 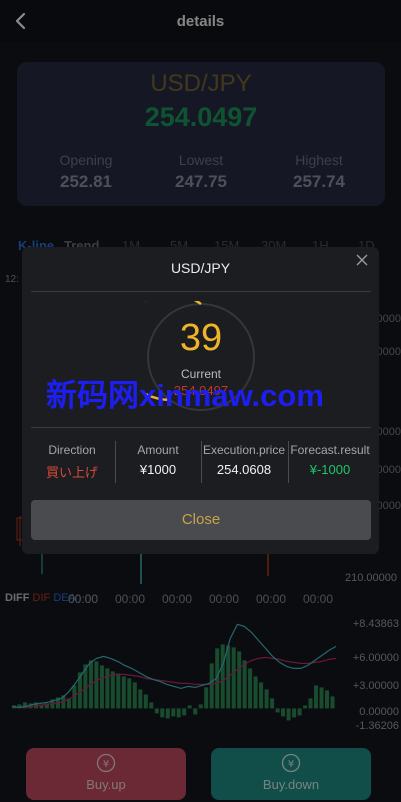 I want to click on amount-value: ¥1000, so click(x=158, y=469).